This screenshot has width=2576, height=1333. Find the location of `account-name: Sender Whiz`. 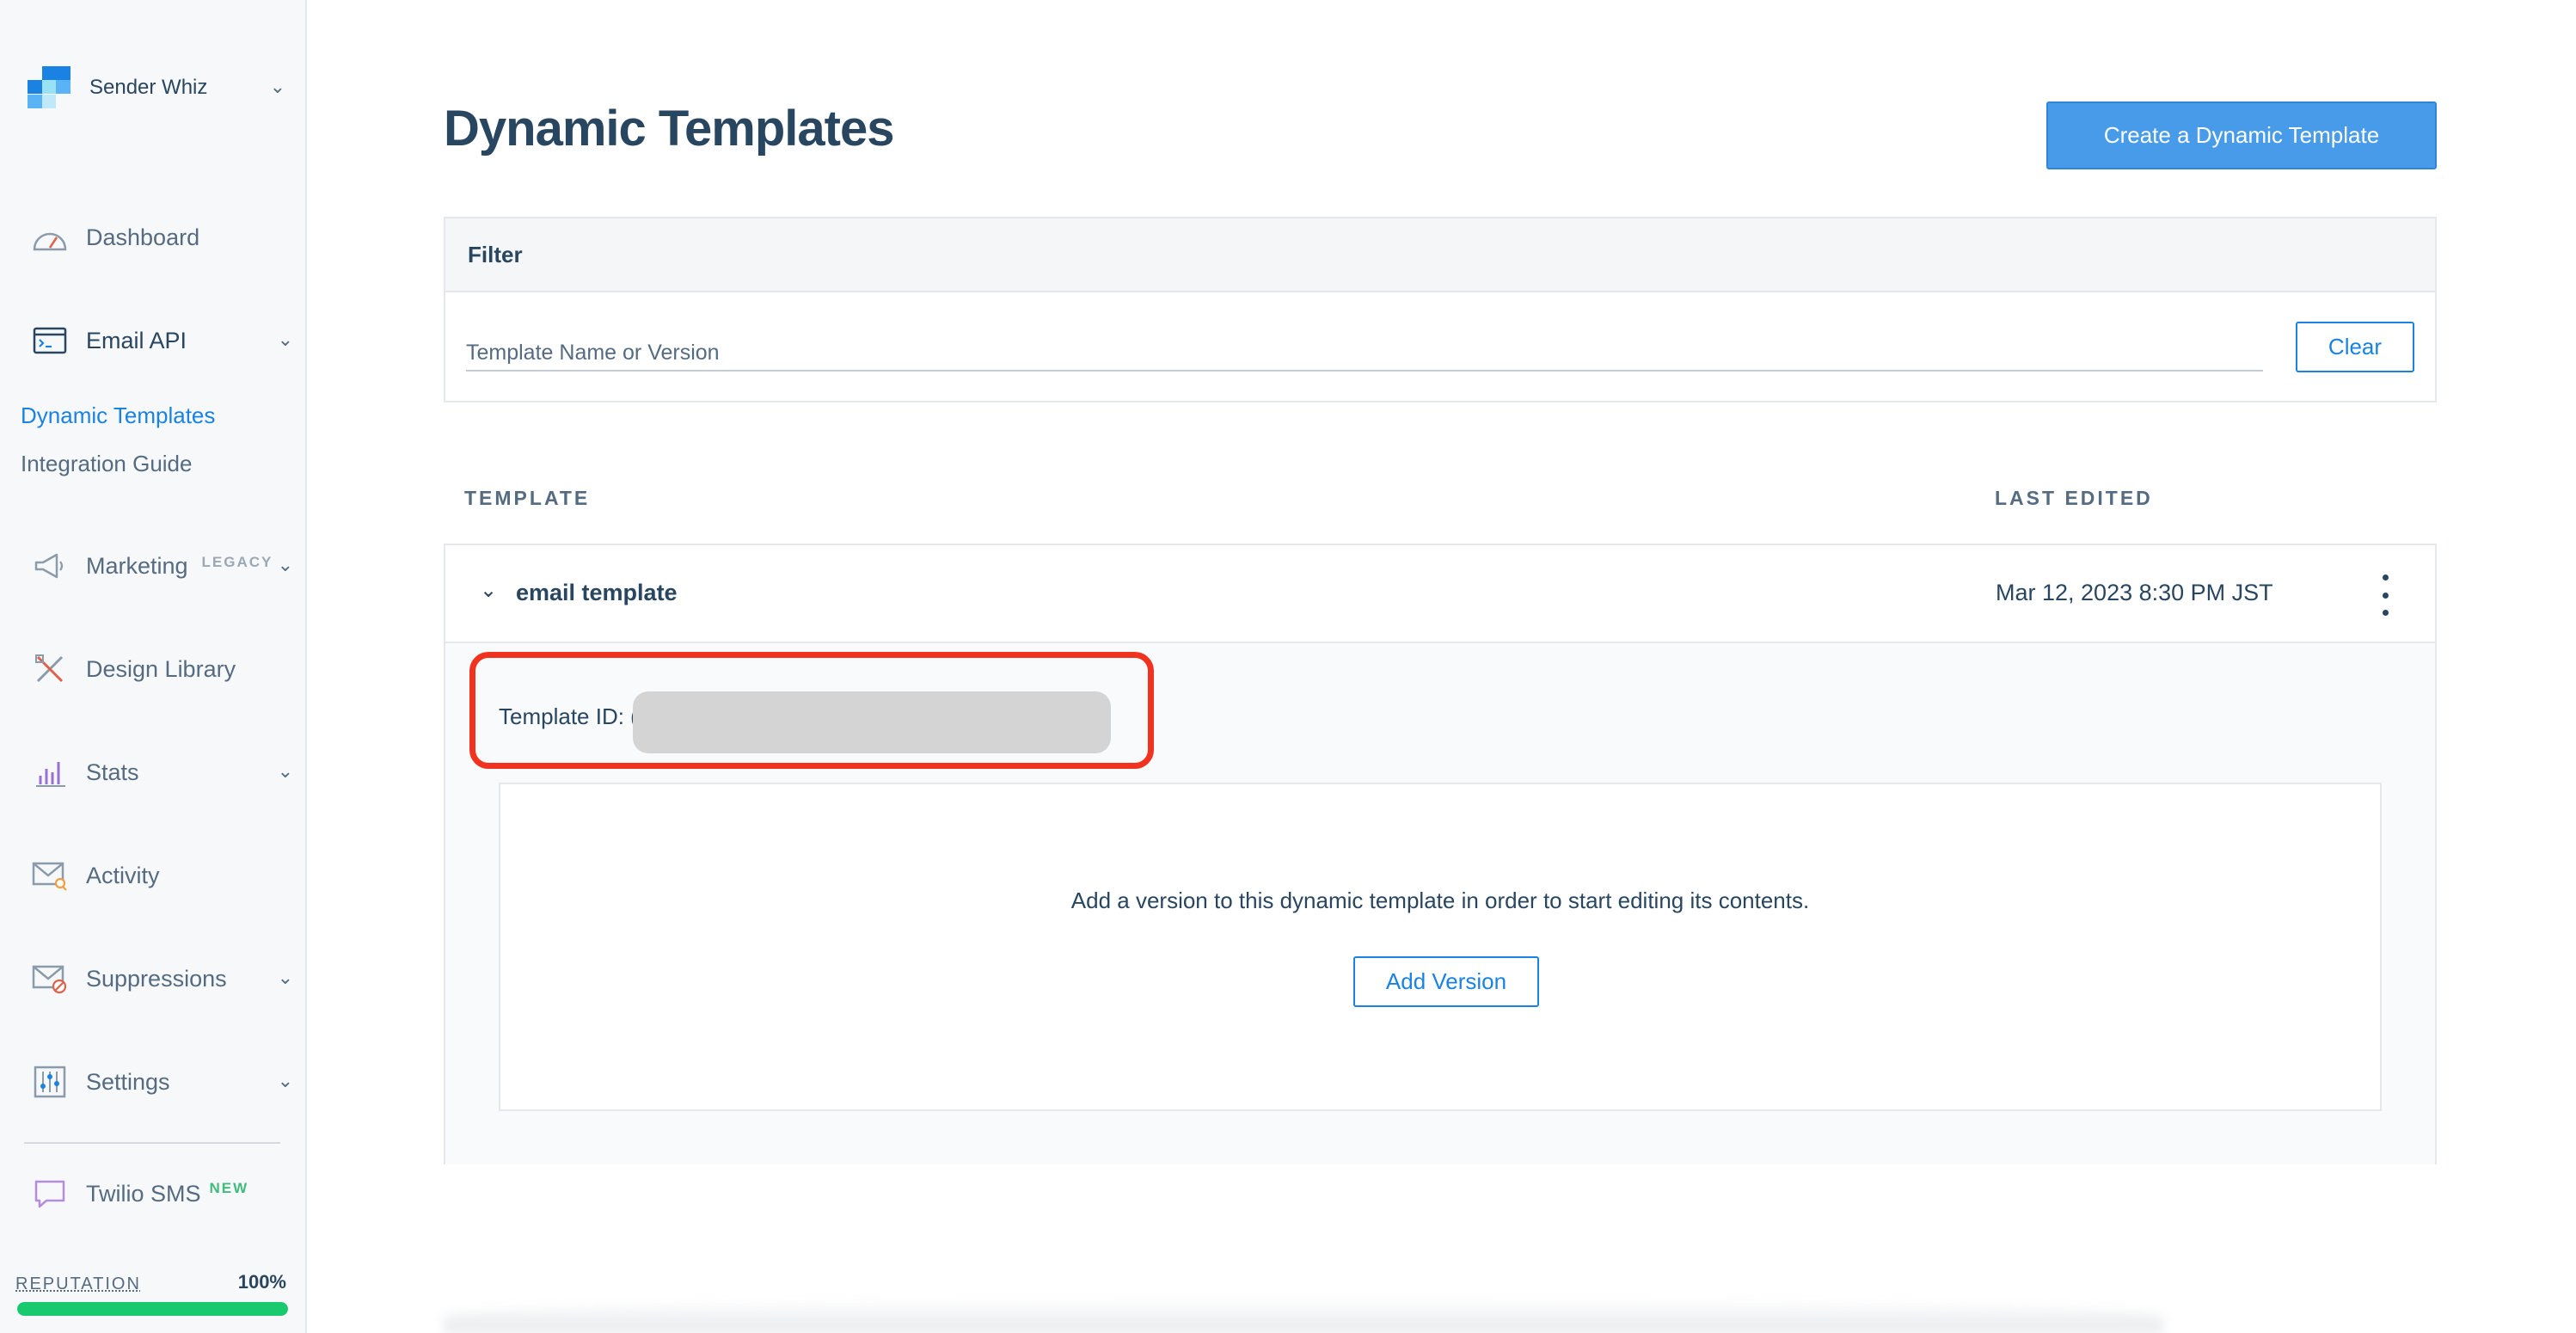

account-name: Sender Whiz is located at coordinates (148, 87).